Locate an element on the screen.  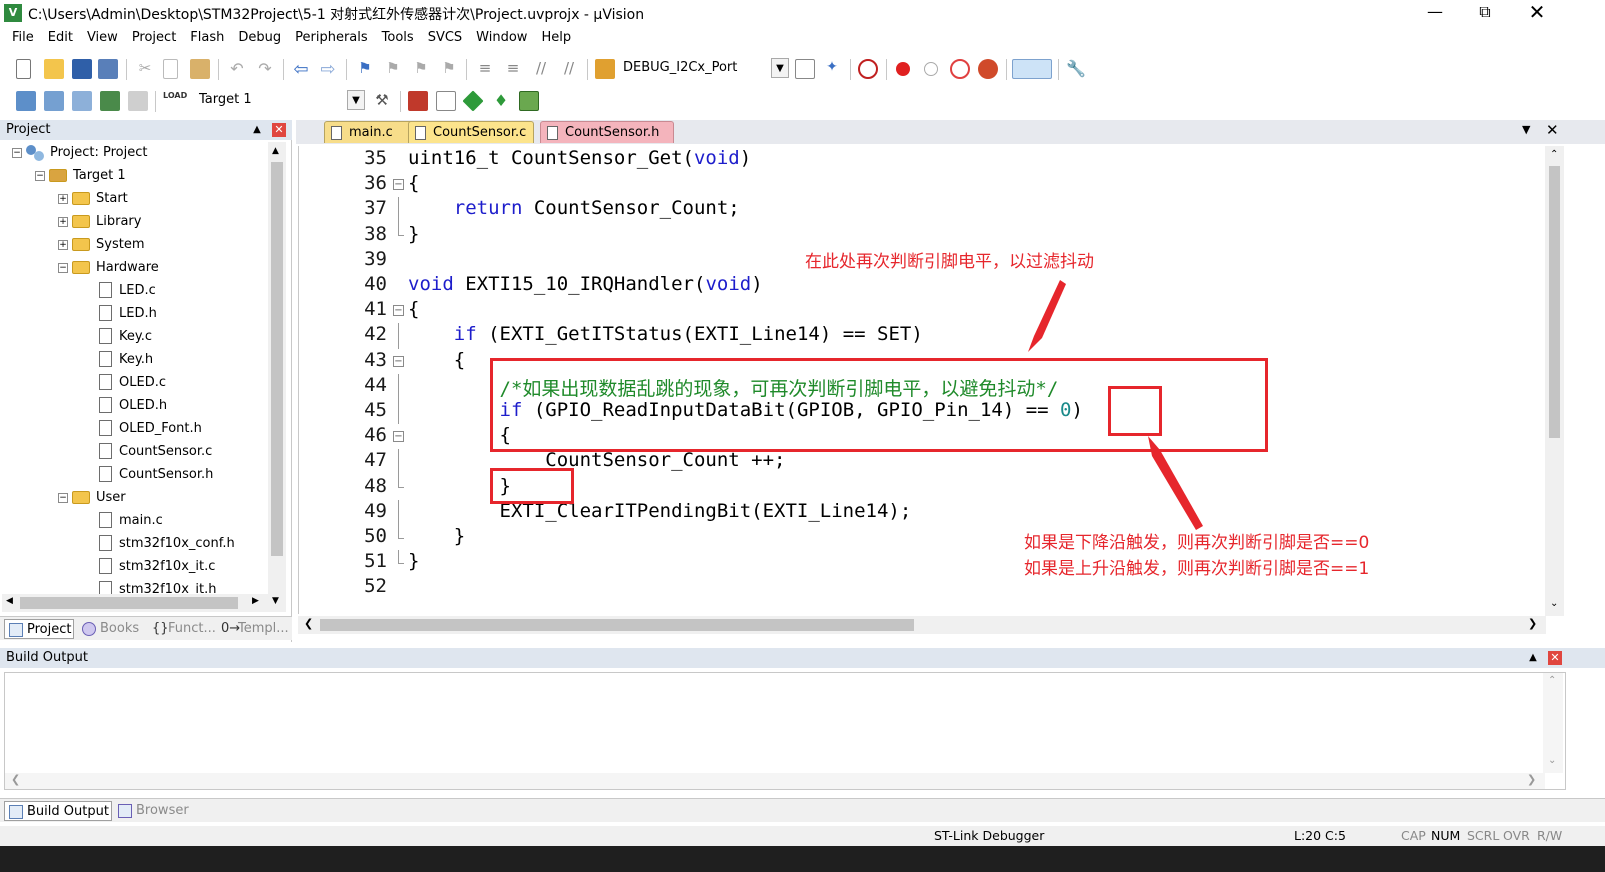
annotation-falling-edge-note: 如果是下降沿触发，则再次判断引脚是否==0 is located at coordinates (1197, 543).